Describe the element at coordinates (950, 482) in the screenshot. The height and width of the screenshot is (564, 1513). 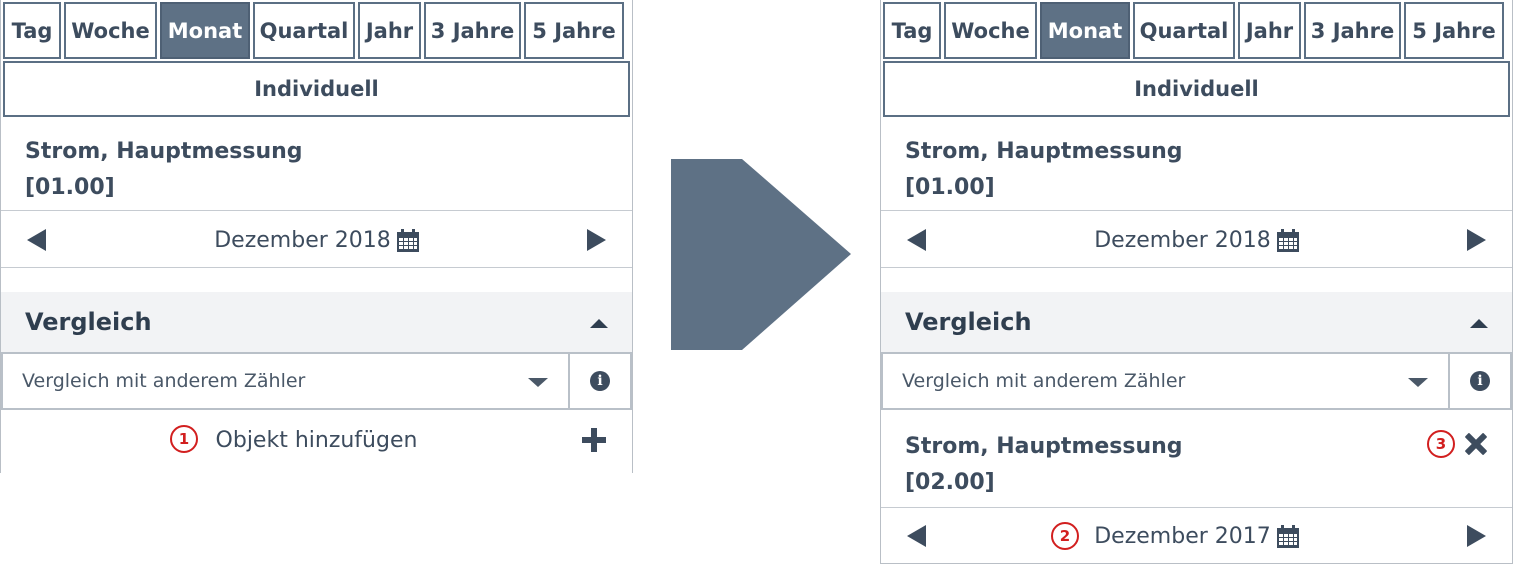
I see `compare-meter-id: [02.00]` at that location.